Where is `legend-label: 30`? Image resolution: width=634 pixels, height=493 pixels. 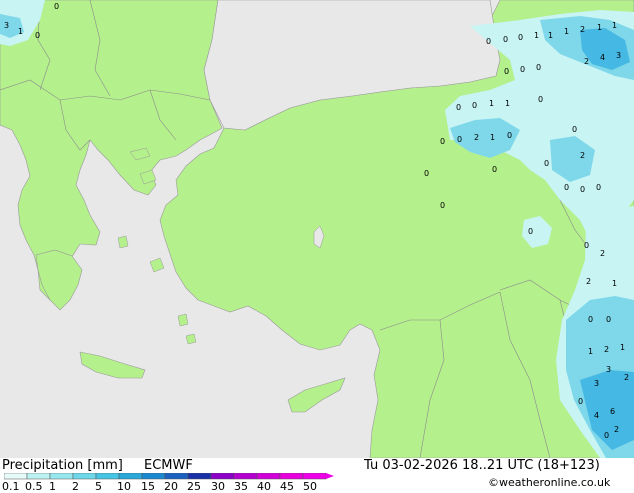
legend-label: 30 is located at coordinates (218, 486).